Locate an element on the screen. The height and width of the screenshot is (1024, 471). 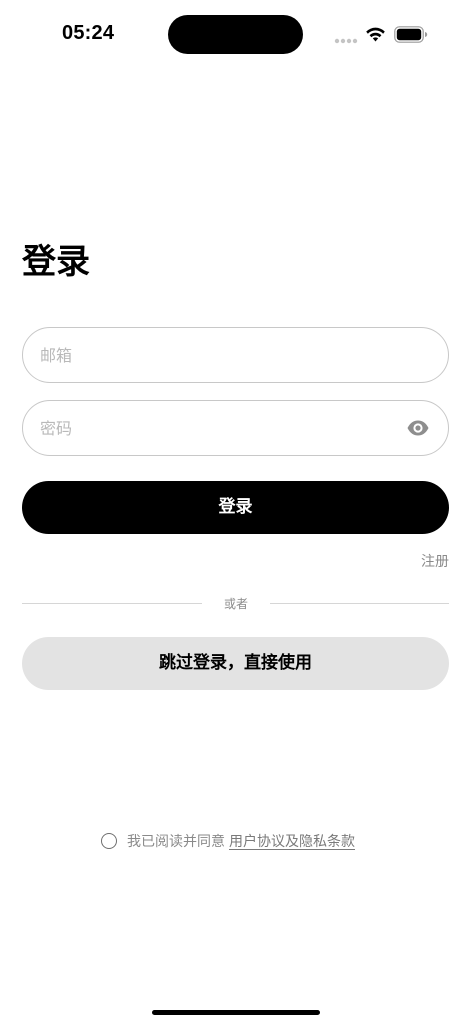
cellular-dots-icon is located at coordinates (346, 41).